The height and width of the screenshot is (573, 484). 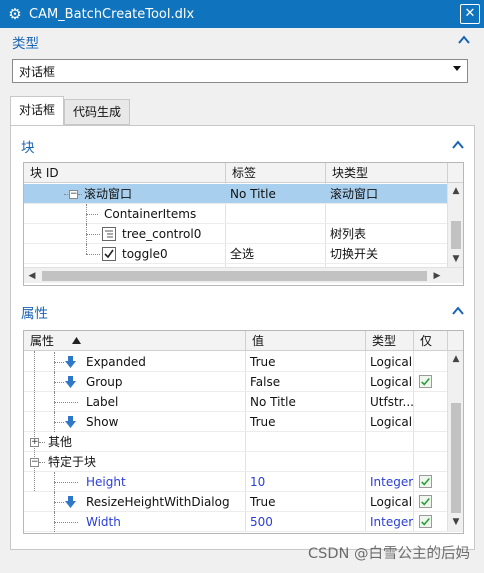 I want to click on property-value-cell: False, so click(x=263, y=382).